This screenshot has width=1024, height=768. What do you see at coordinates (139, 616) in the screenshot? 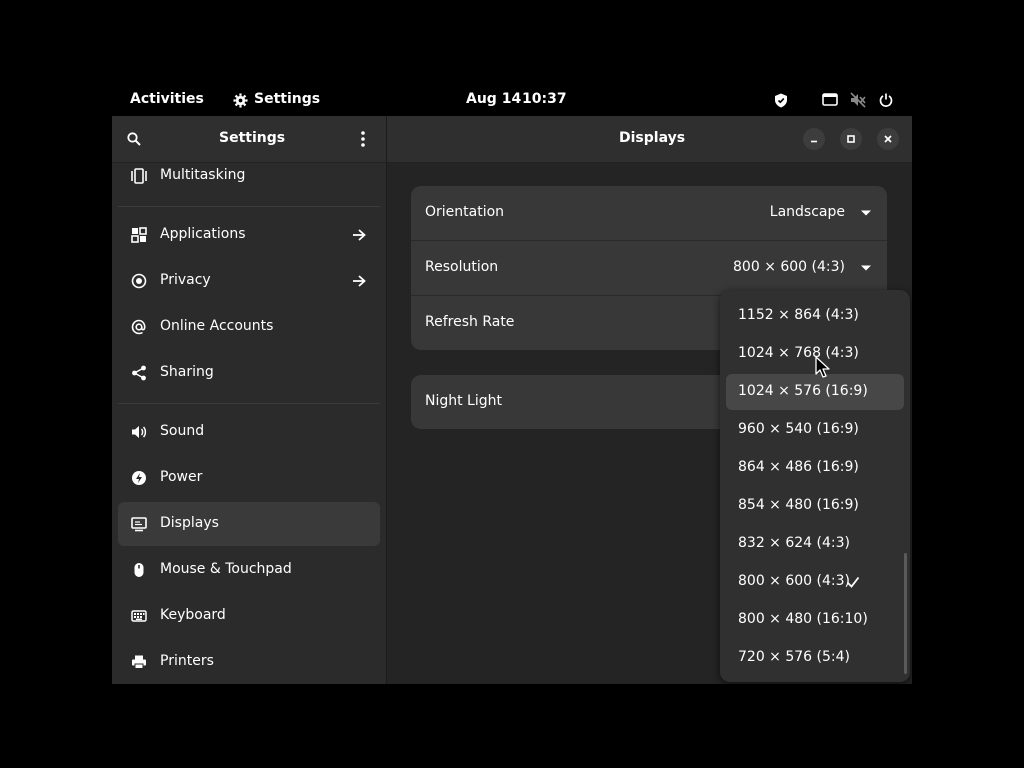
I see `keyboard-icon` at bounding box center [139, 616].